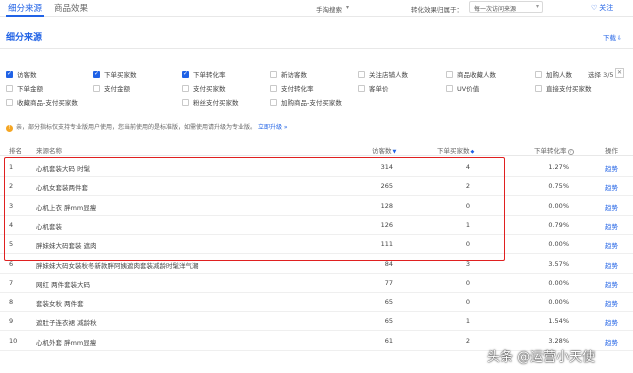 Image resolution: width=633 pixels, height=373 pixels. I want to click on visitors-cell: 128, so click(386, 205).